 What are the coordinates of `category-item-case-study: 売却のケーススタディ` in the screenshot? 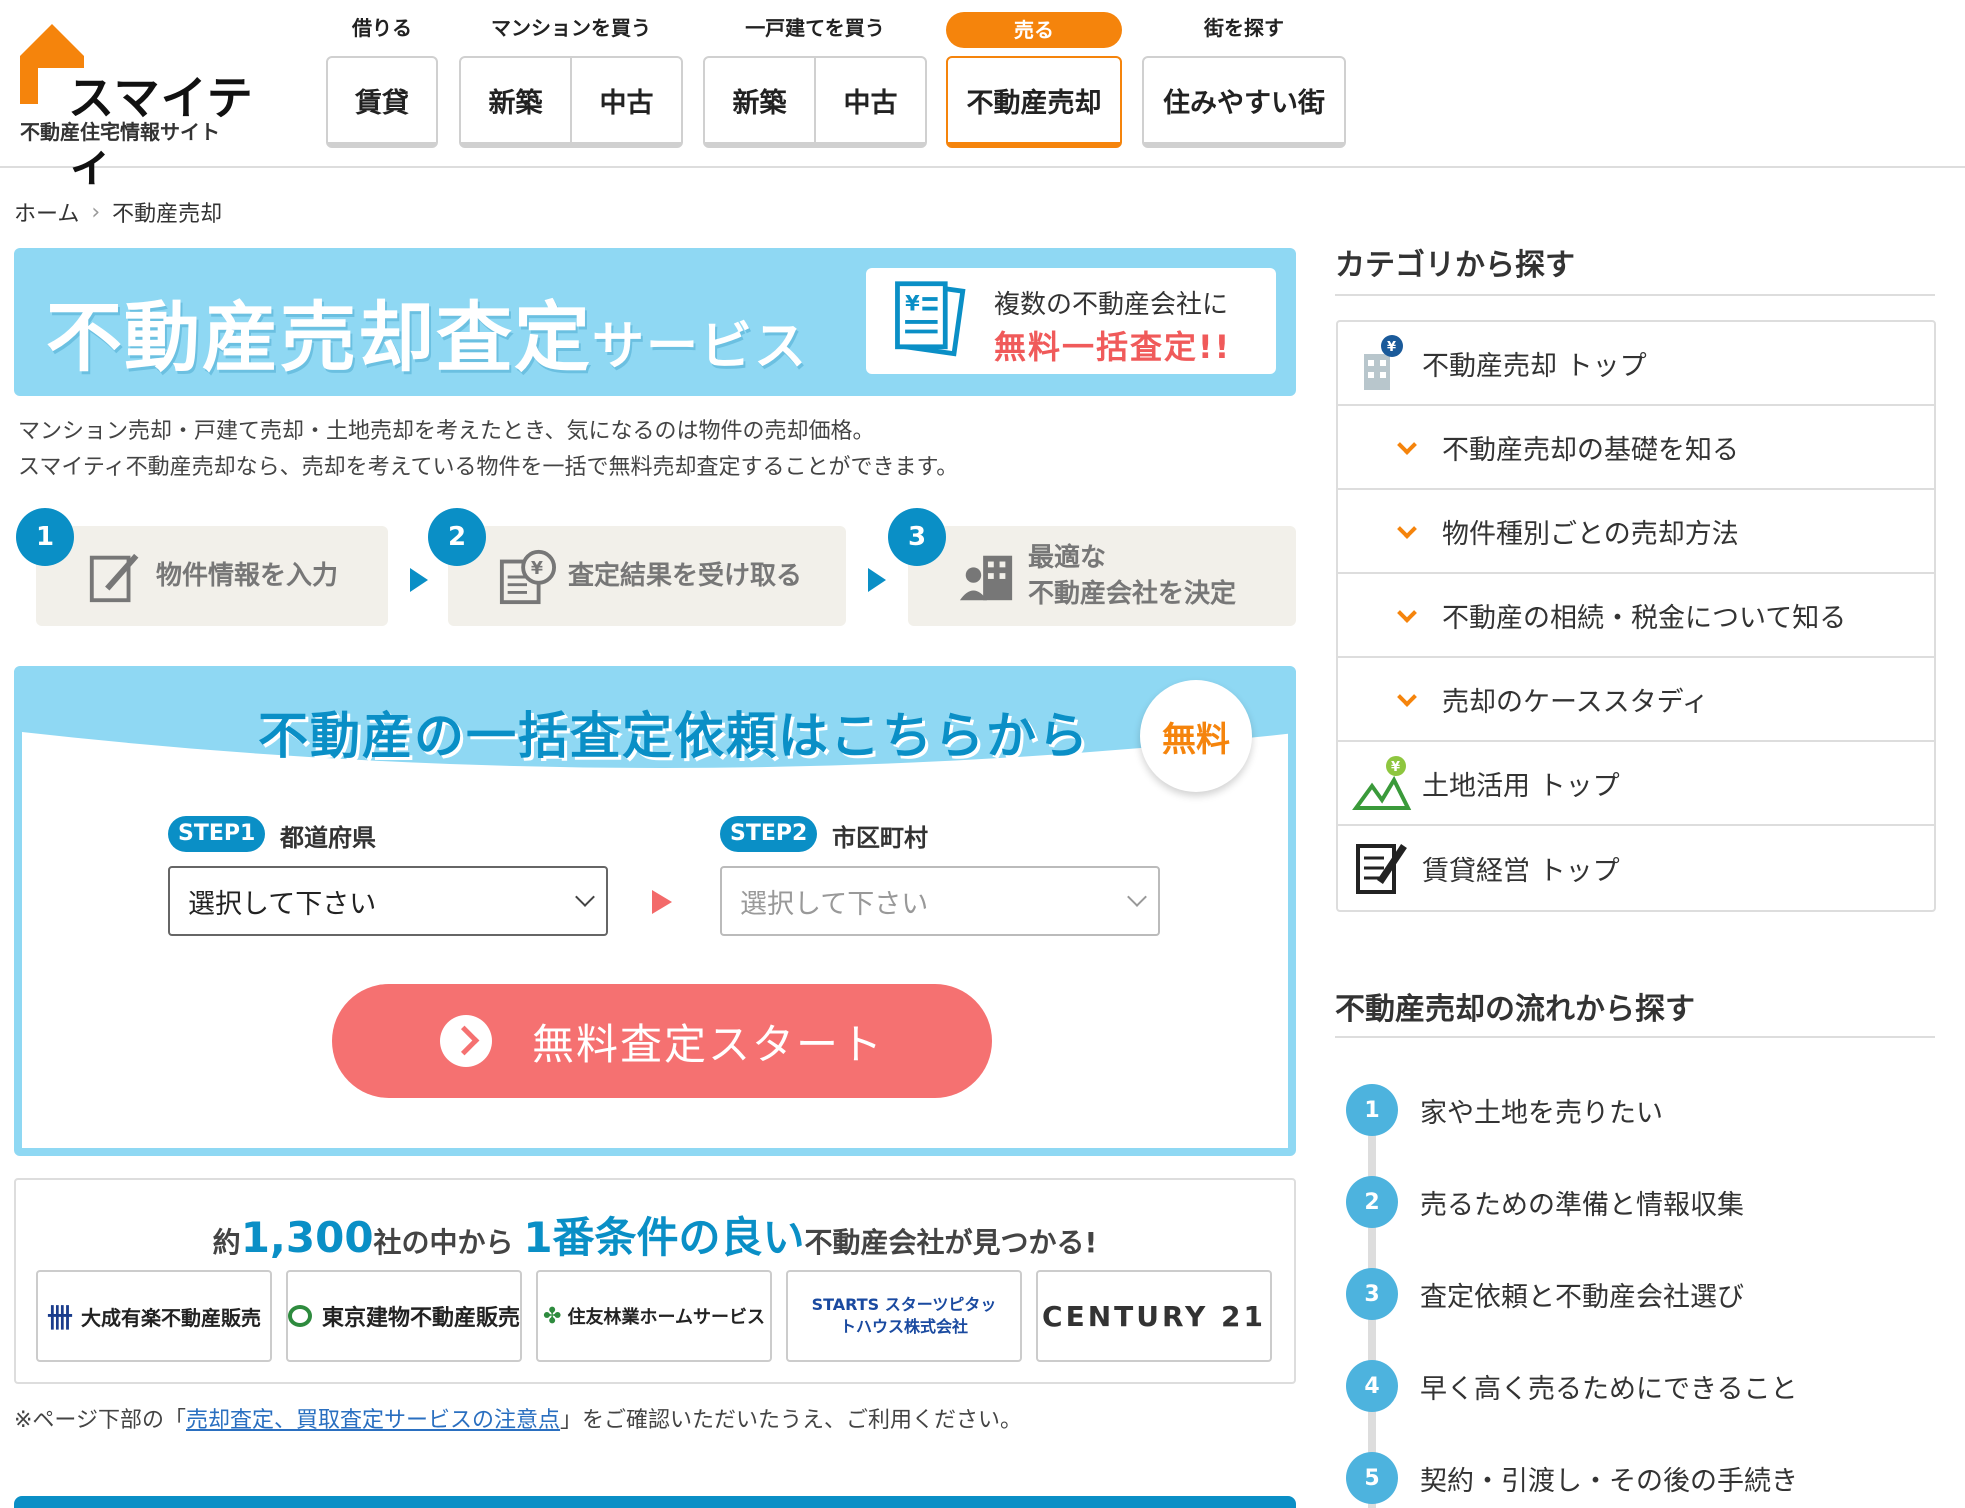 It's located at (1636, 700).